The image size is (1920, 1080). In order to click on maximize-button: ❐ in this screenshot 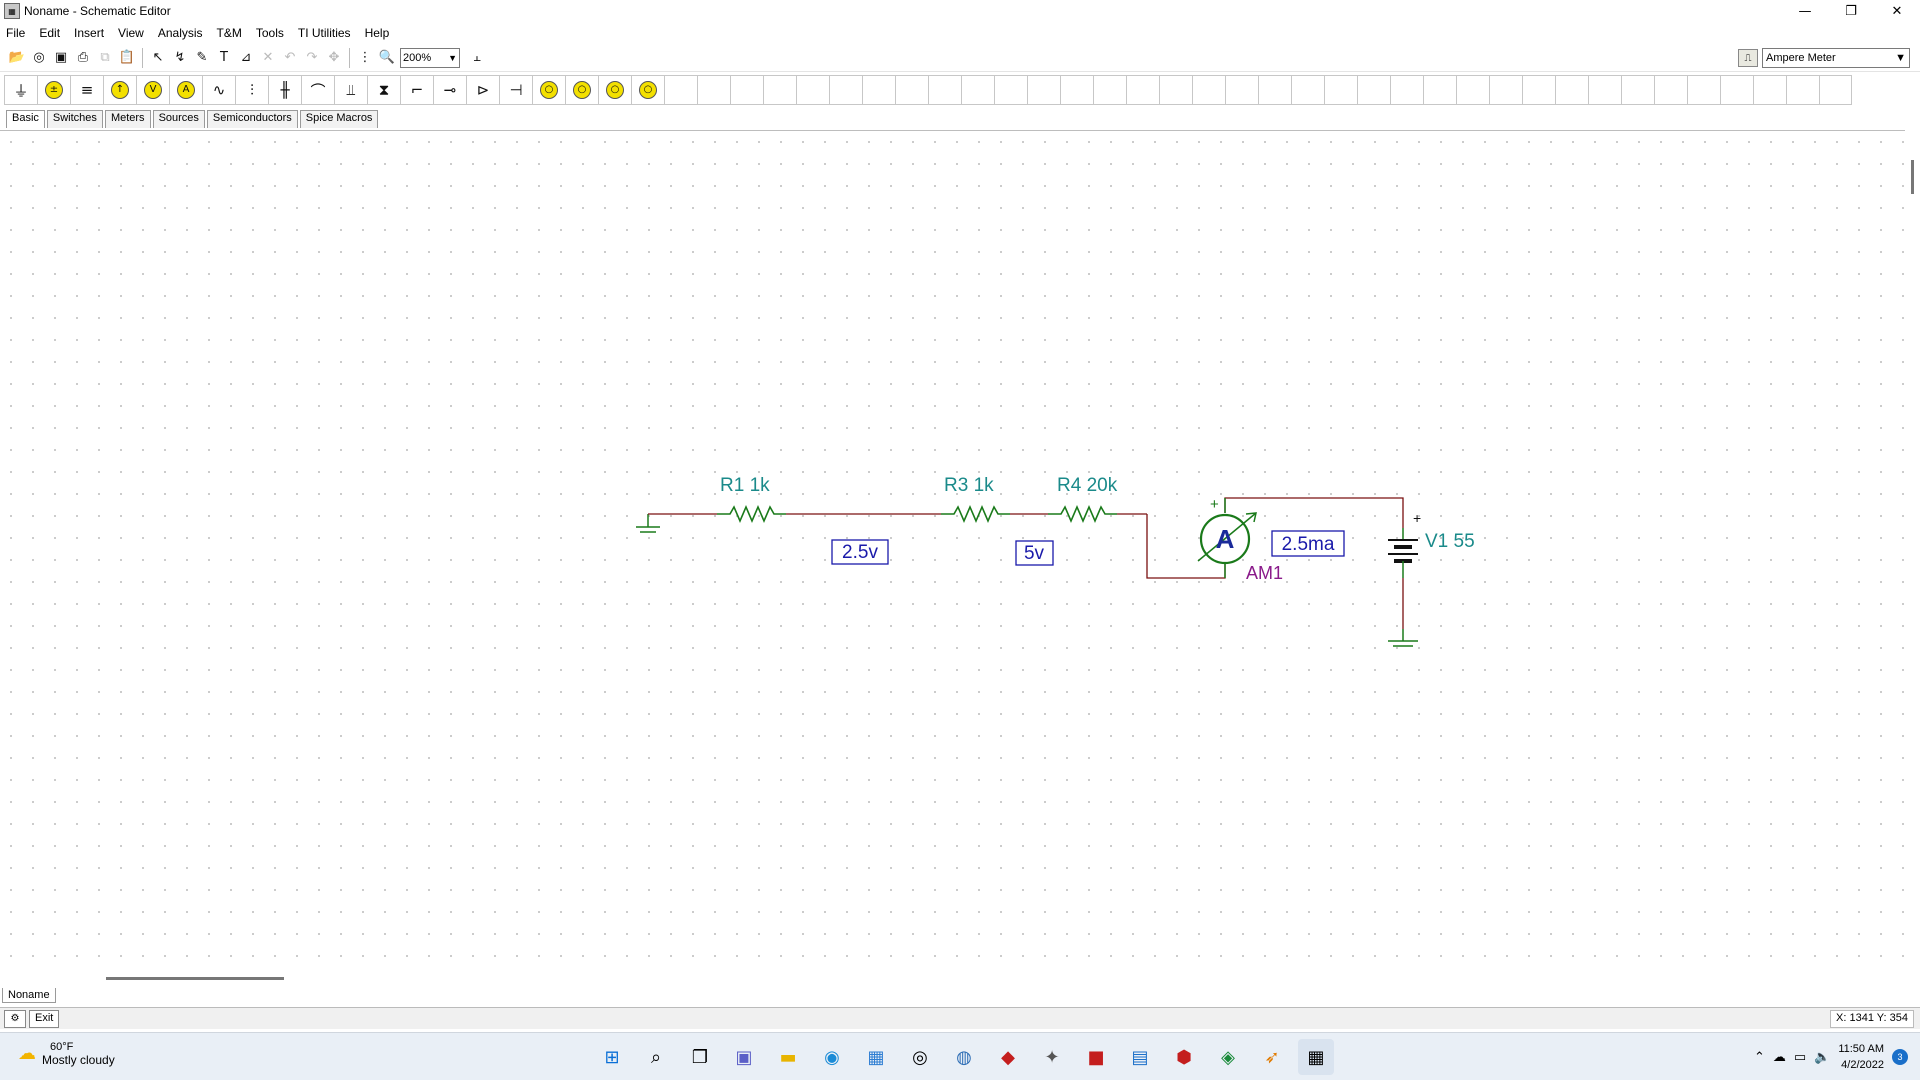, I will do `click(1851, 11)`.